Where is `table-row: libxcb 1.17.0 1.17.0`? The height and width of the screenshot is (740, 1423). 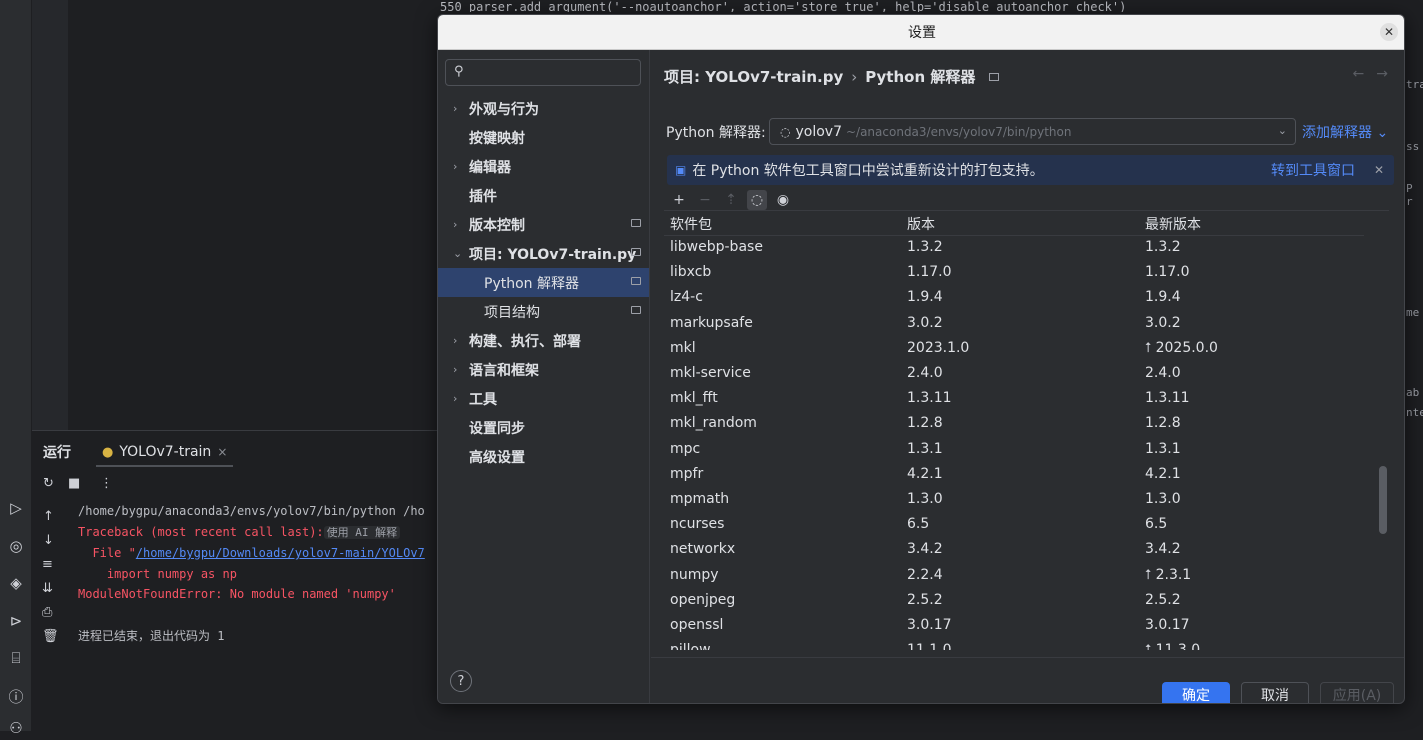
table-row: libxcb 1.17.0 1.17.0 is located at coordinates (1014, 273).